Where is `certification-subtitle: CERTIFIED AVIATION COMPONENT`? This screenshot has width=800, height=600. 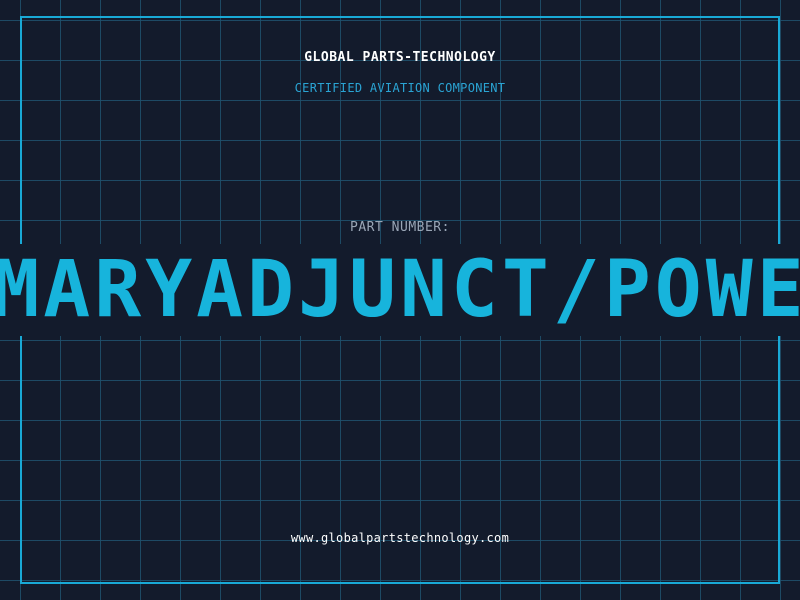 certification-subtitle: CERTIFIED AVIATION COMPONENT is located at coordinates (400, 88).